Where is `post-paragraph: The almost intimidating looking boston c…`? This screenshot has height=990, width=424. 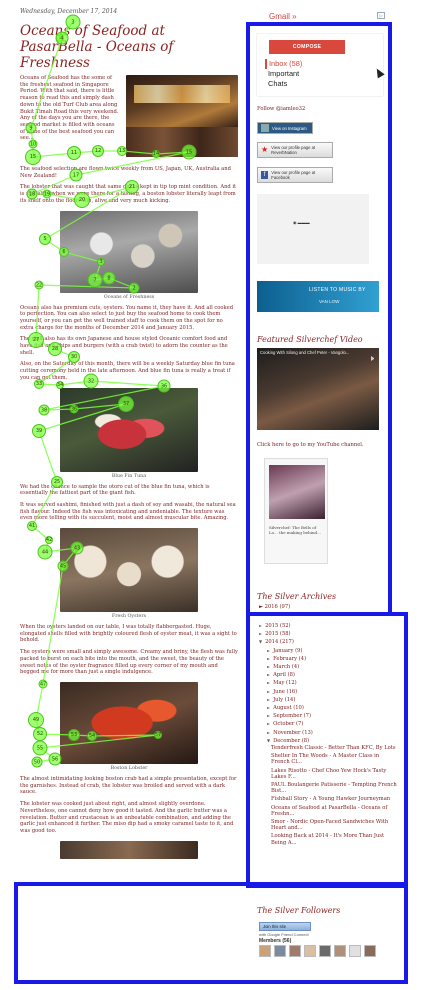
post-paragraph: The almost intimidating looking boston c… is located at coordinates (128, 785).